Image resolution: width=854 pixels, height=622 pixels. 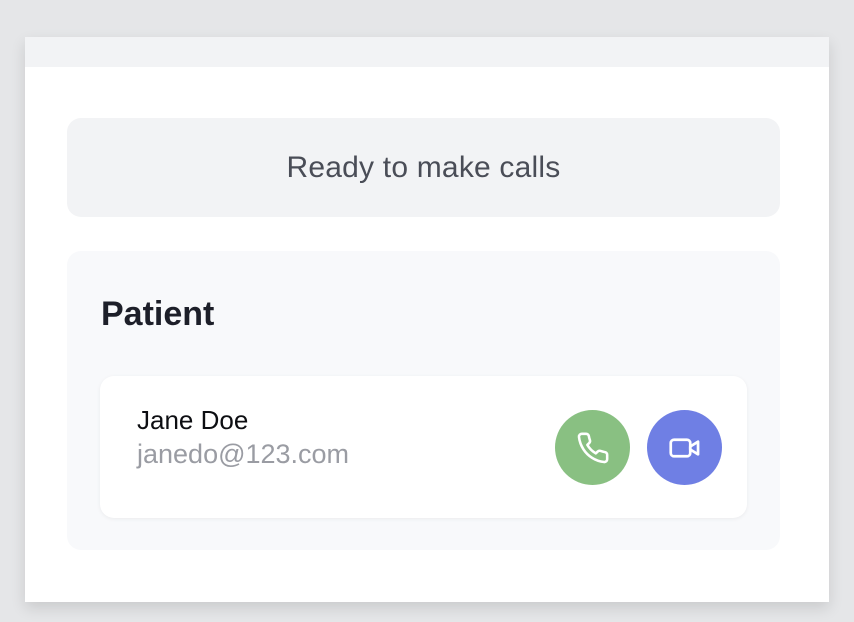 I want to click on video-call-button, so click(x=684, y=447).